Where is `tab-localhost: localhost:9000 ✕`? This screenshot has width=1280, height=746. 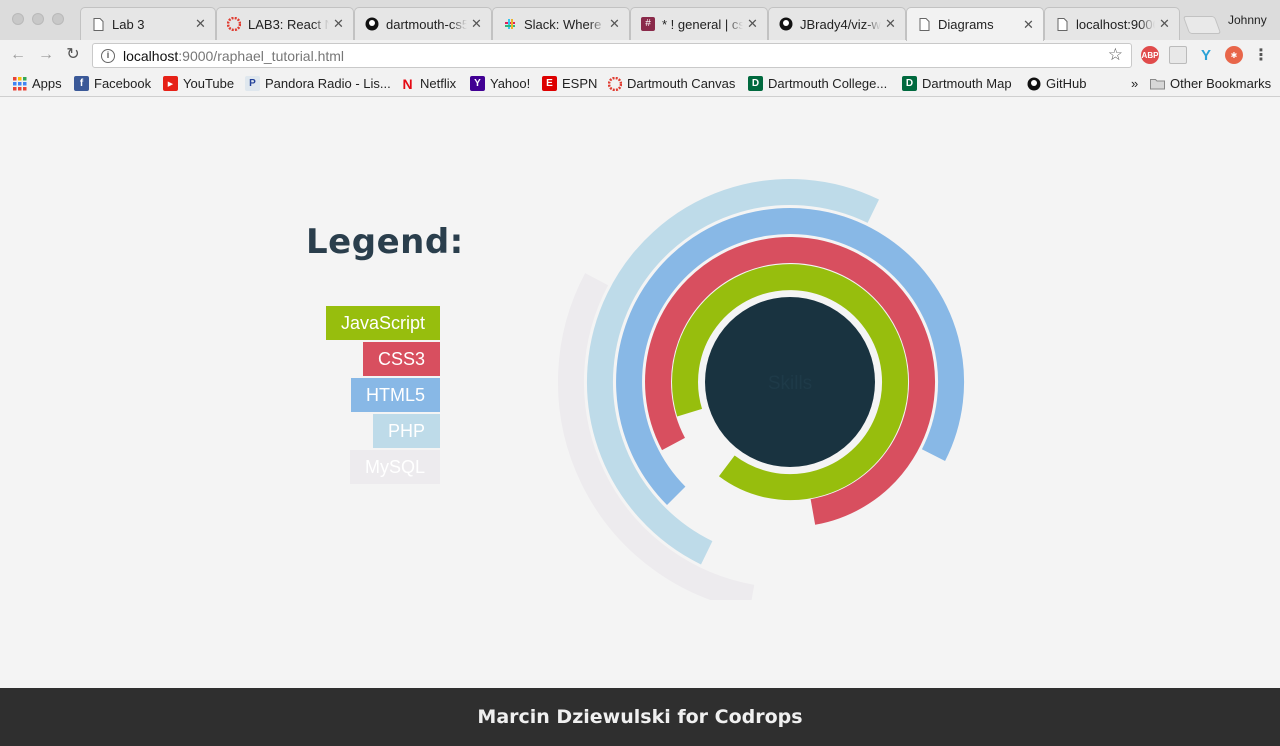 tab-localhost: localhost:9000 ✕ is located at coordinates (1112, 23).